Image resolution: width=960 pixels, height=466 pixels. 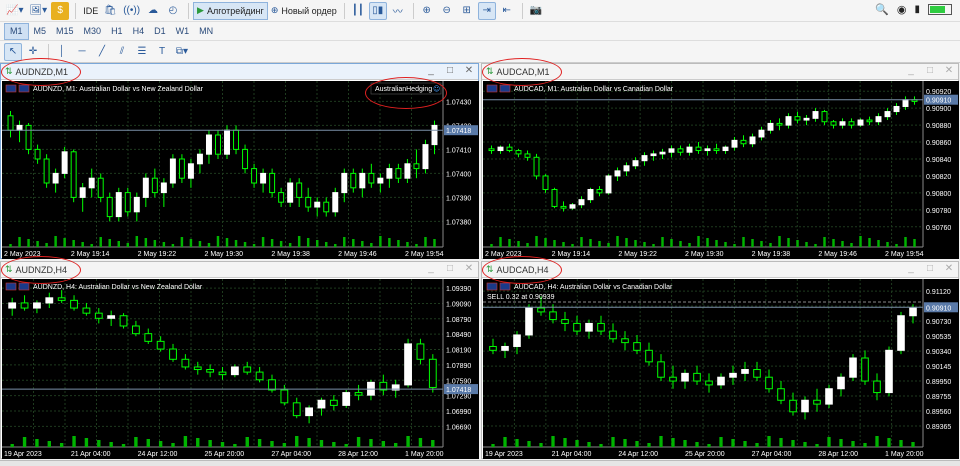 What do you see at coordinates (507, 11) in the screenshot?
I see `chart-shift-icon: ⇤` at bounding box center [507, 11].